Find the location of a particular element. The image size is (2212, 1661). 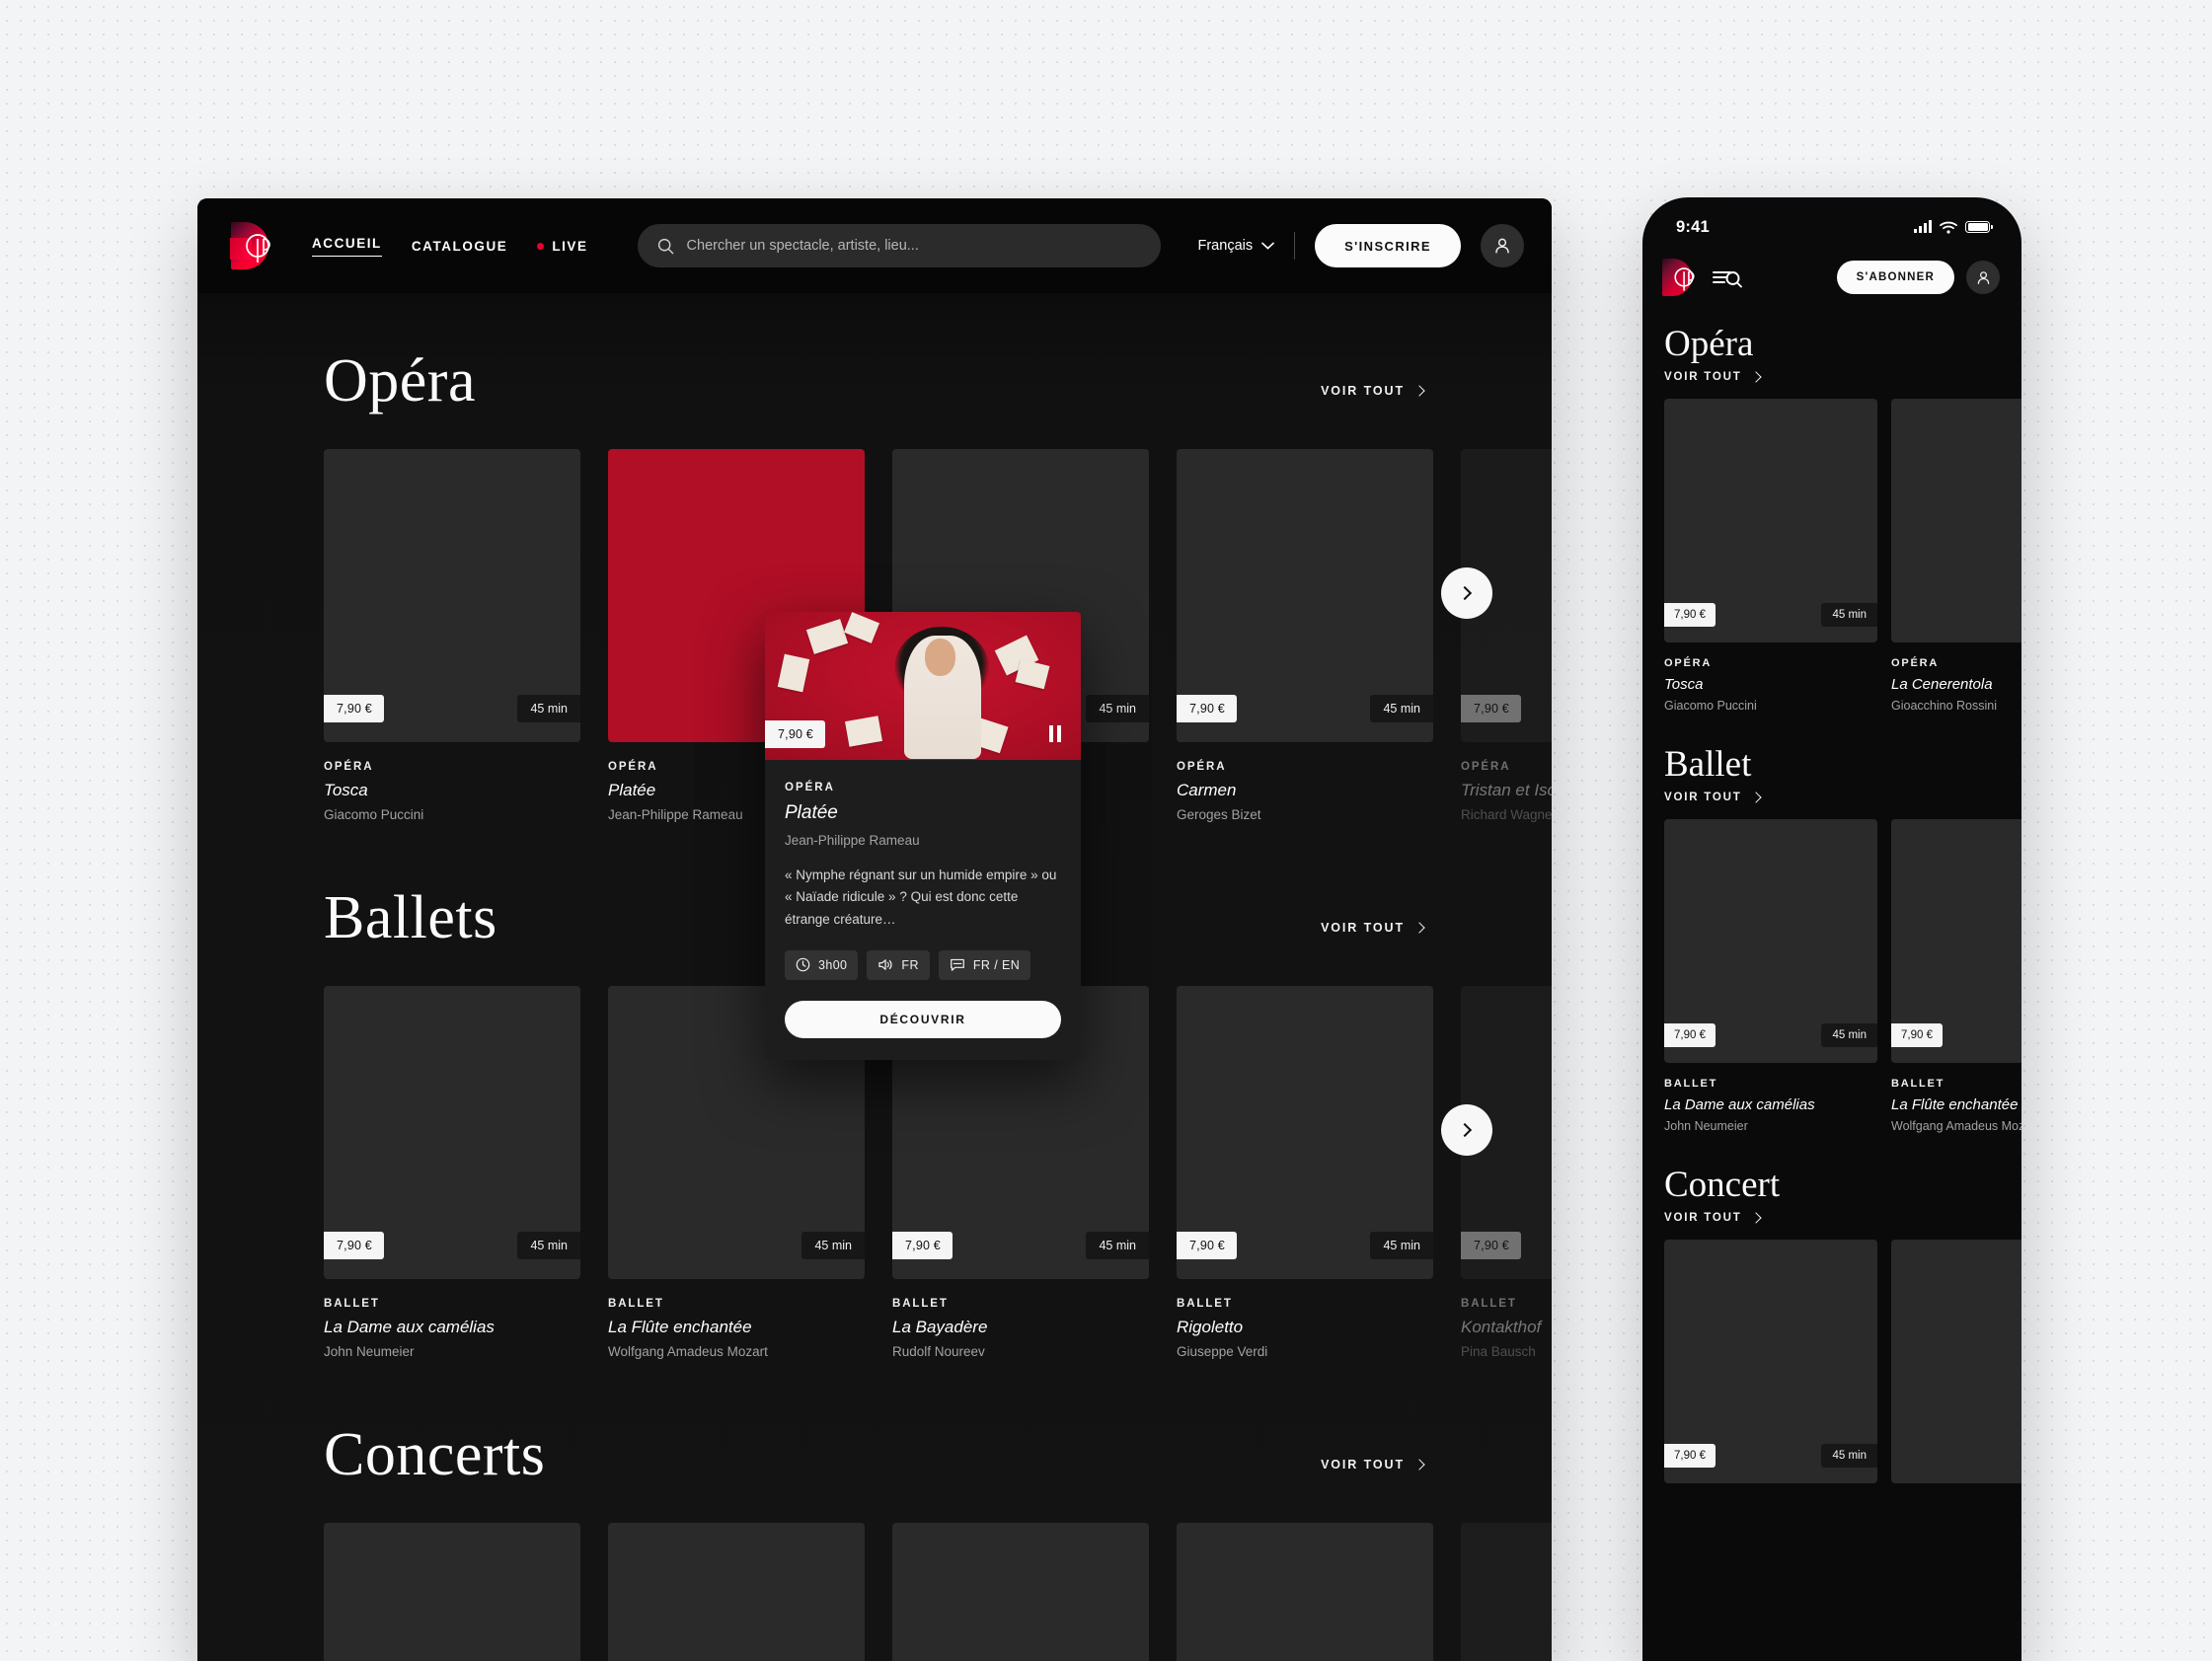

mobile-status-bar: 9:41 is located at coordinates (1831, 222).